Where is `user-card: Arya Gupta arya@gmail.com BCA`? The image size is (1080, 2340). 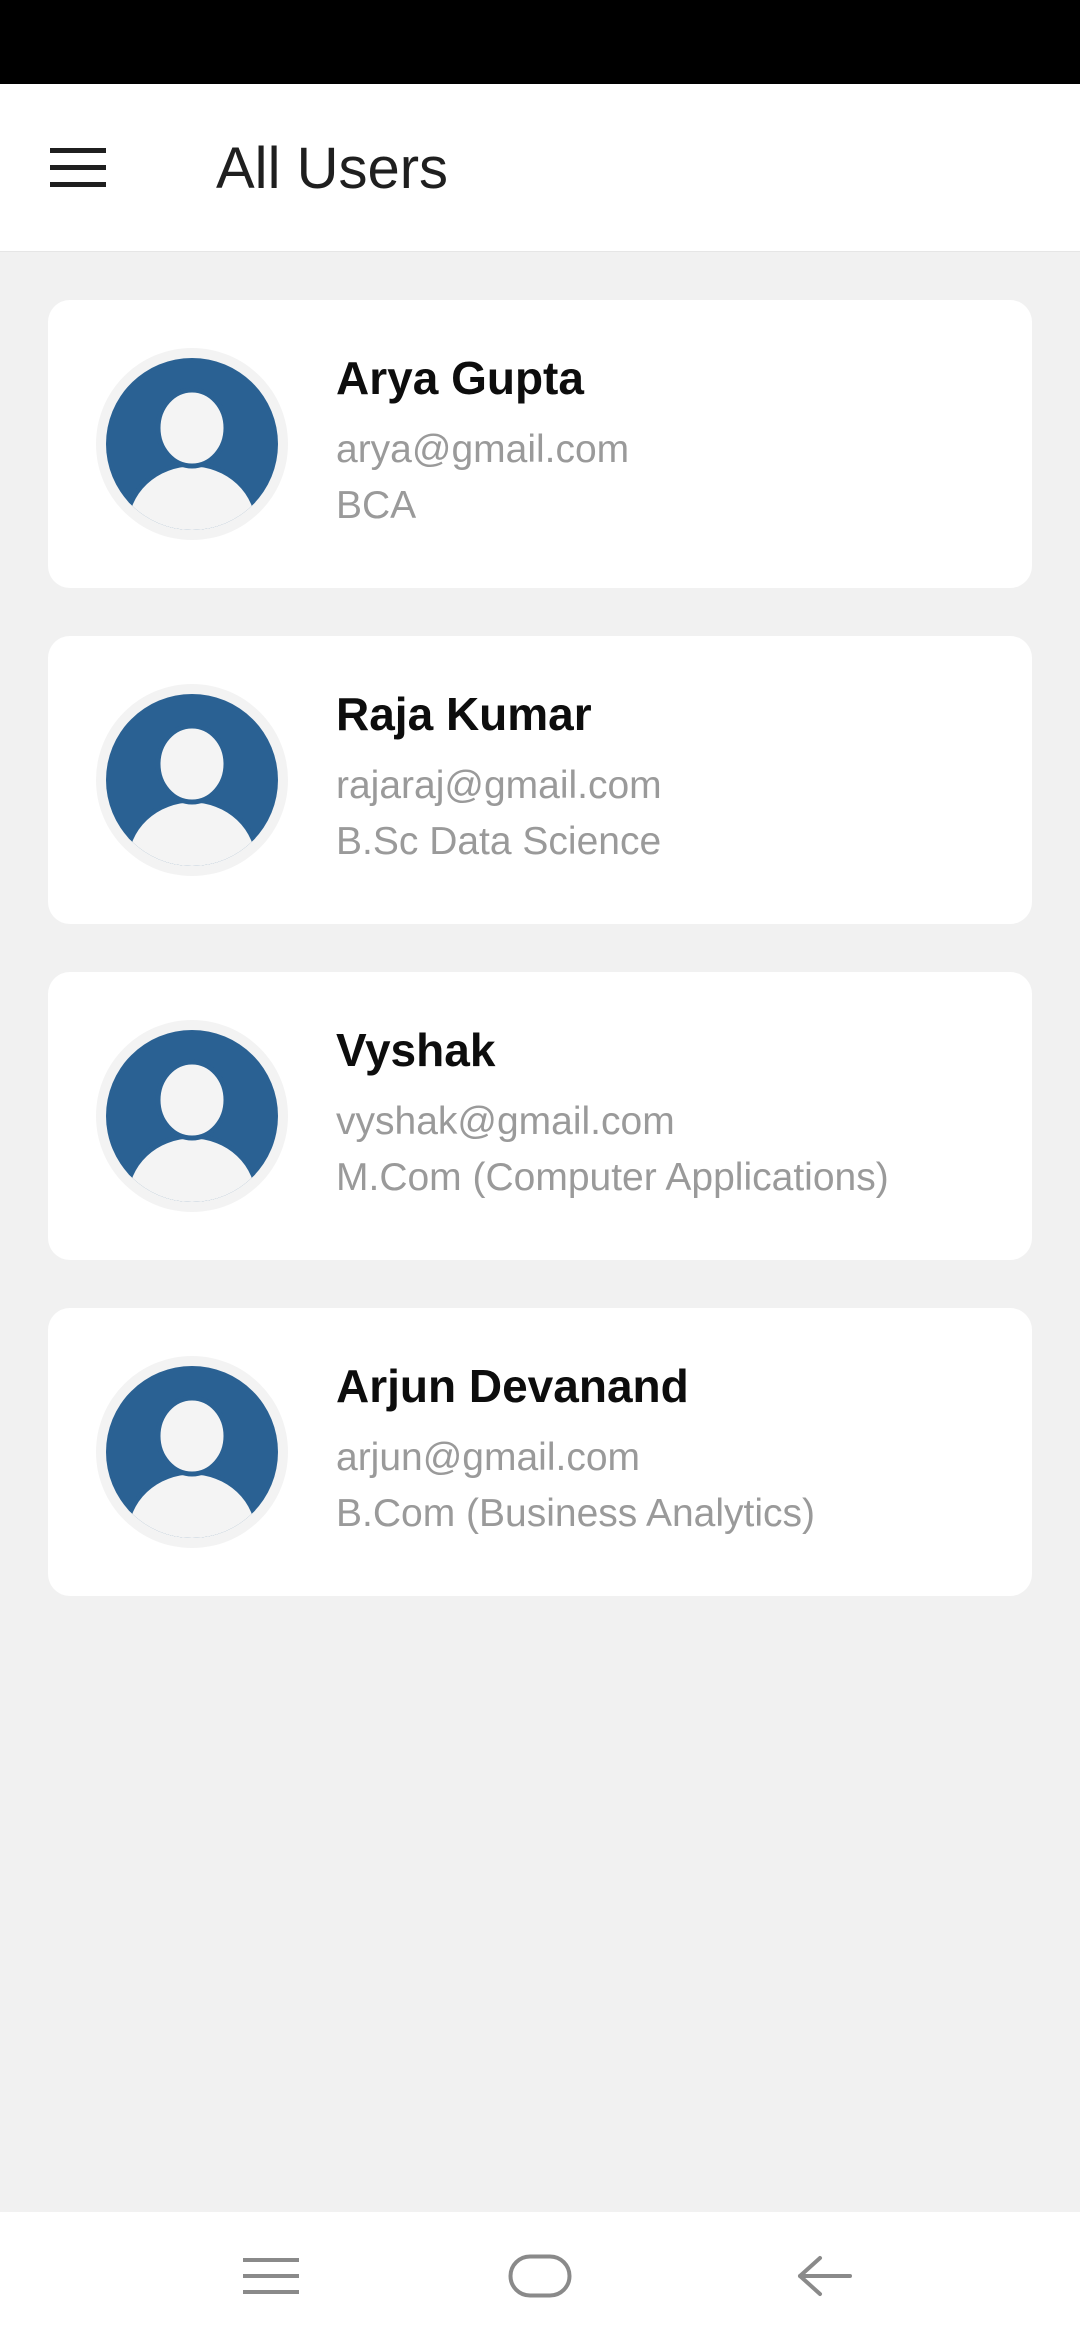
user-card: Arya Gupta arya@gmail.com BCA is located at coordinates (540, 444).